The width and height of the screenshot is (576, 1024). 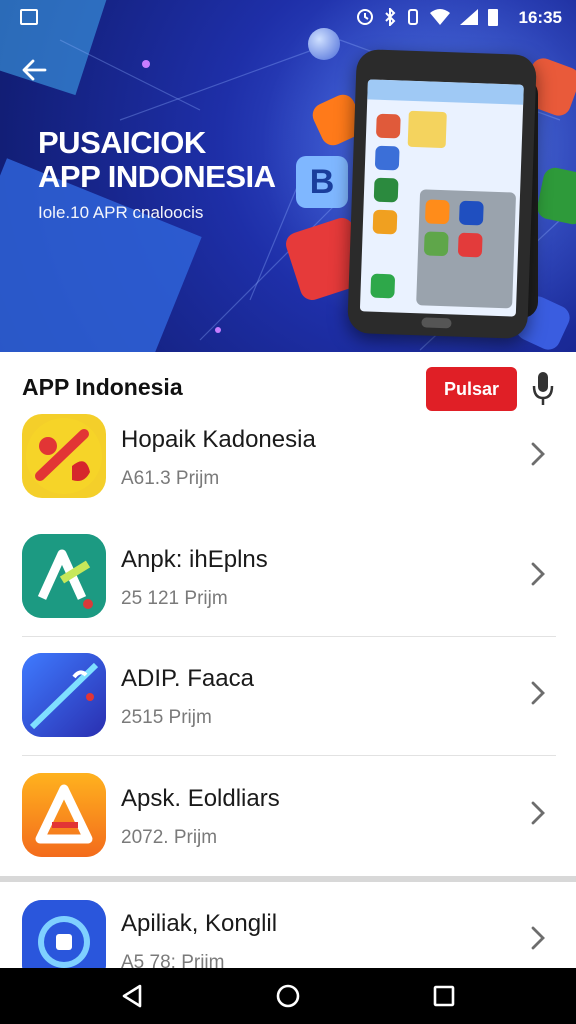 What do you see at coordinates (173, 960) in the screenshot?
I see `app-meta: A5 78: Prijm` at bounding box center [173, 960].